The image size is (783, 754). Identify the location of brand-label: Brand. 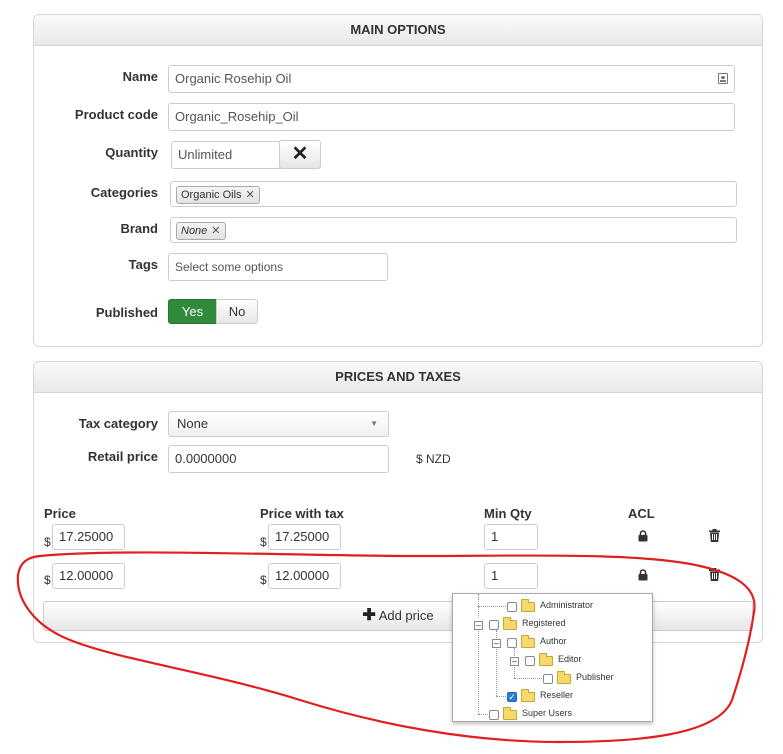
(139, 228).